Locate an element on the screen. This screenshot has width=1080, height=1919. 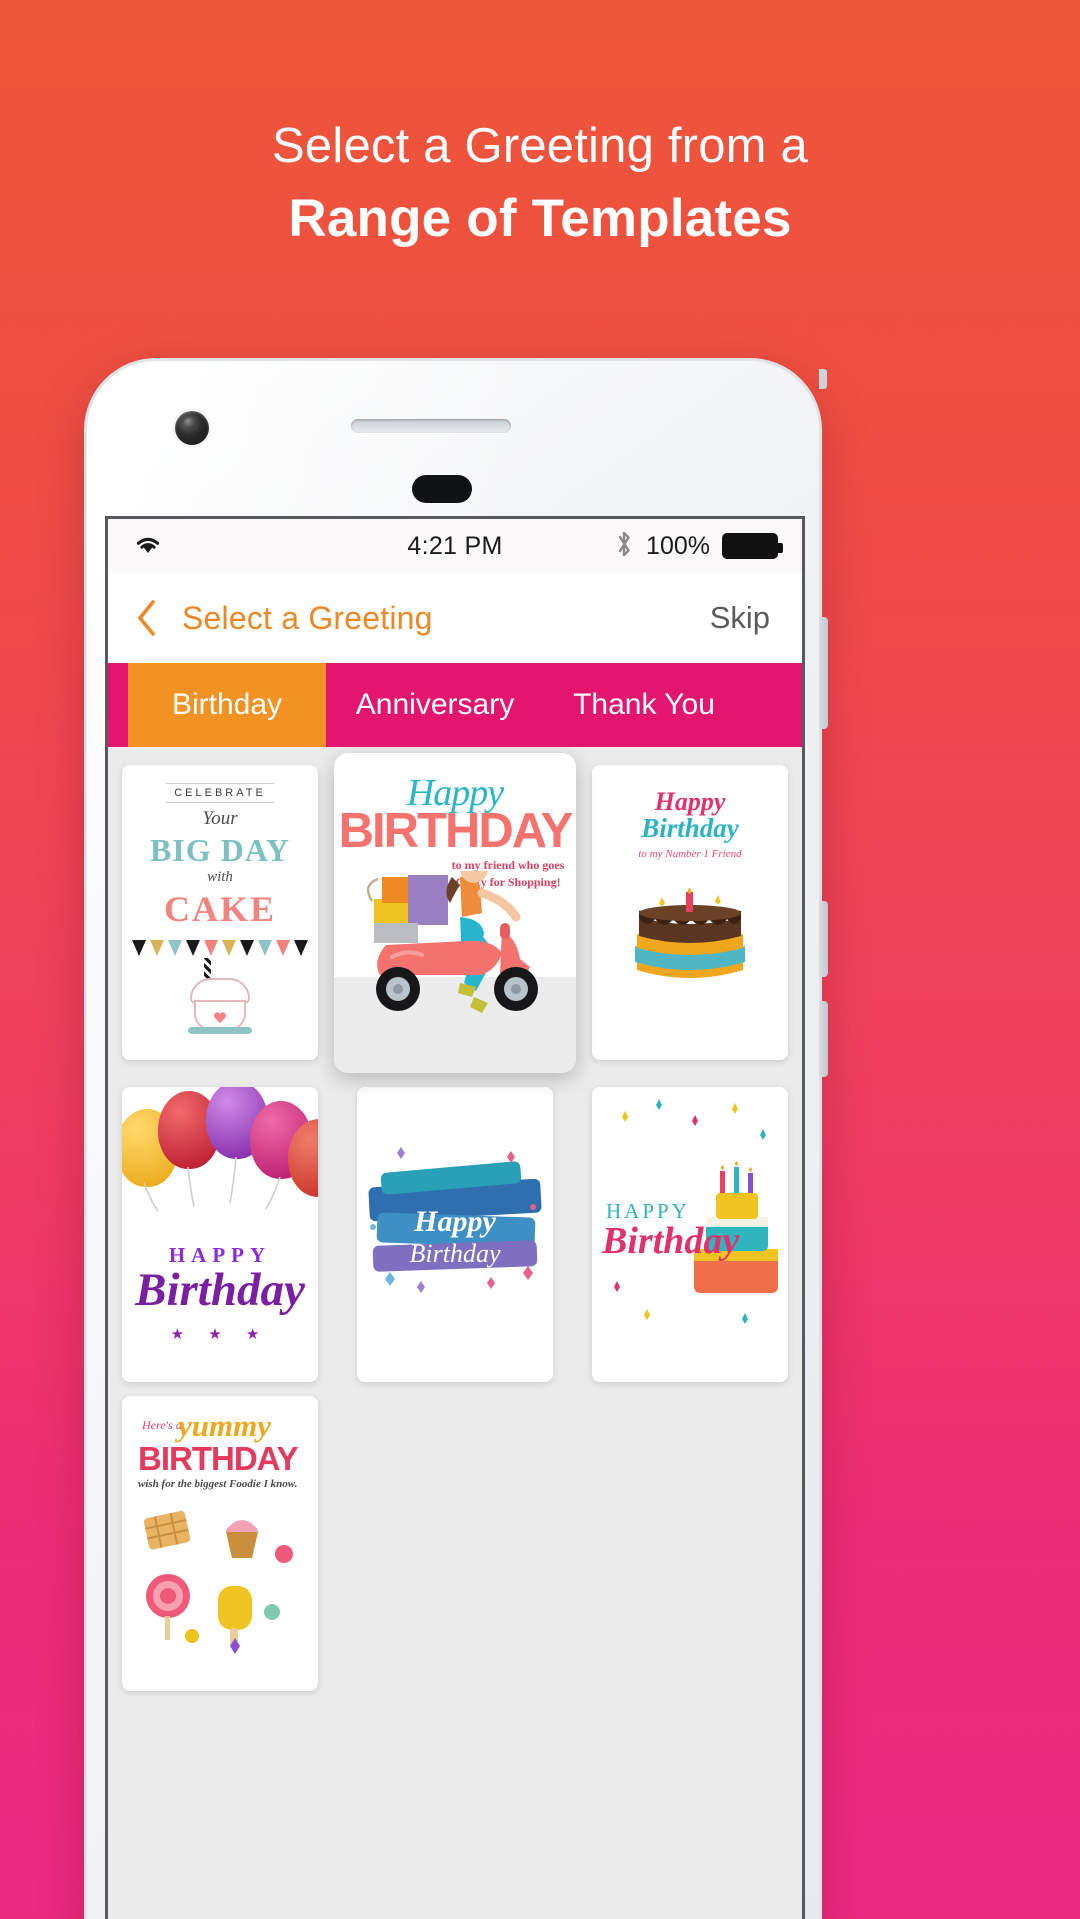
tab-anniversary-label: Anniversary is located at coordinates (435, 704).